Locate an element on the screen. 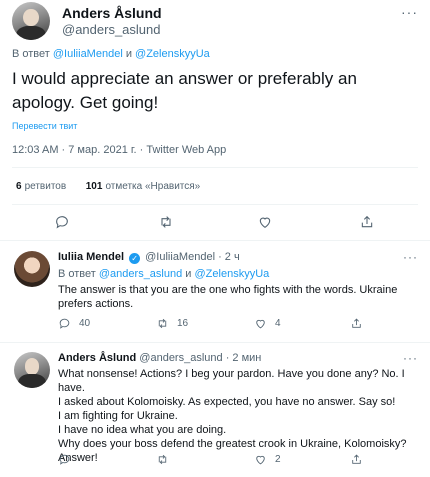 This screenshot has width=430, height=477. reply-to-line: В ответ @IuliiaMendel и @ZelenskyyUa is located at coordinates (111, 54).